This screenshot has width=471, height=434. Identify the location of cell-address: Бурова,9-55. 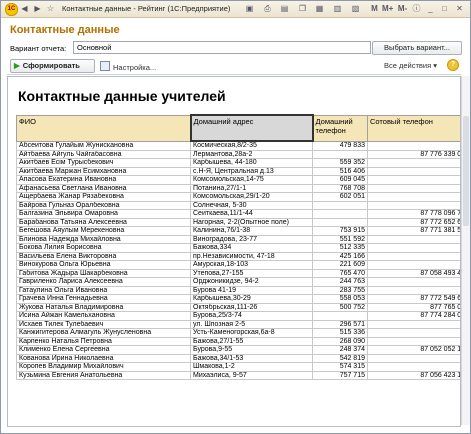
(251, 350).